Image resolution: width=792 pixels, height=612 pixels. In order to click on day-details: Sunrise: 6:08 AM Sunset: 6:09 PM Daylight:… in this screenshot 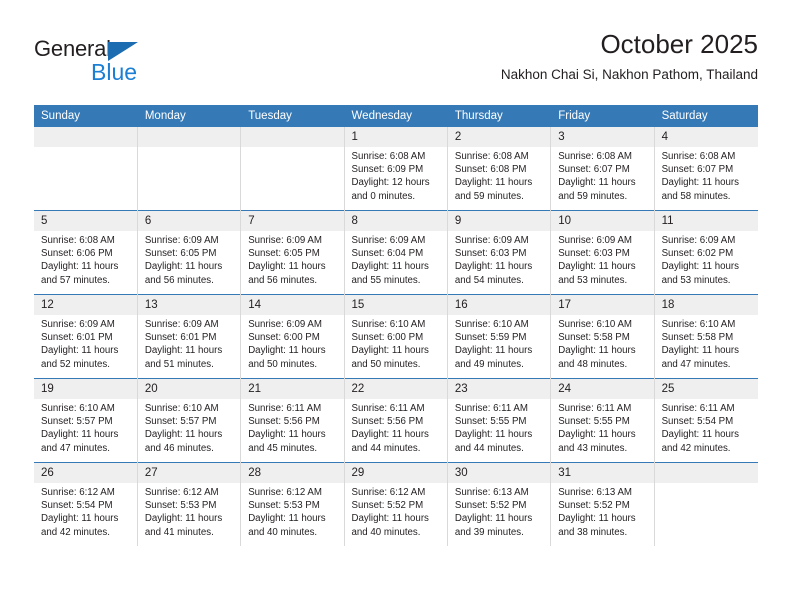, I will do `click(396, 178)`.